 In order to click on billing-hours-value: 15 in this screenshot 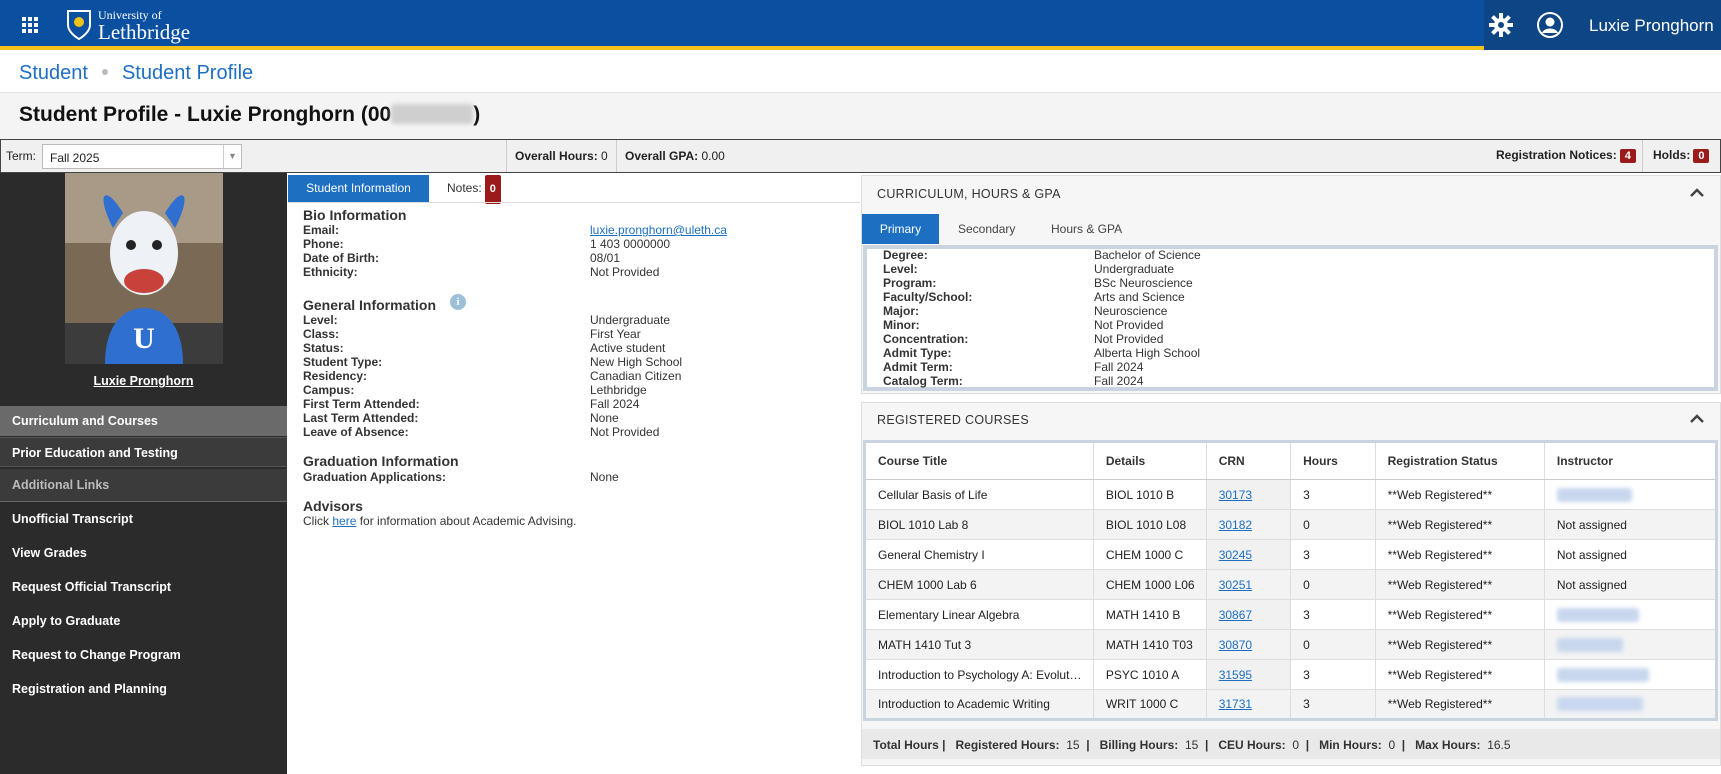, I will do `click(1191, 745)`.